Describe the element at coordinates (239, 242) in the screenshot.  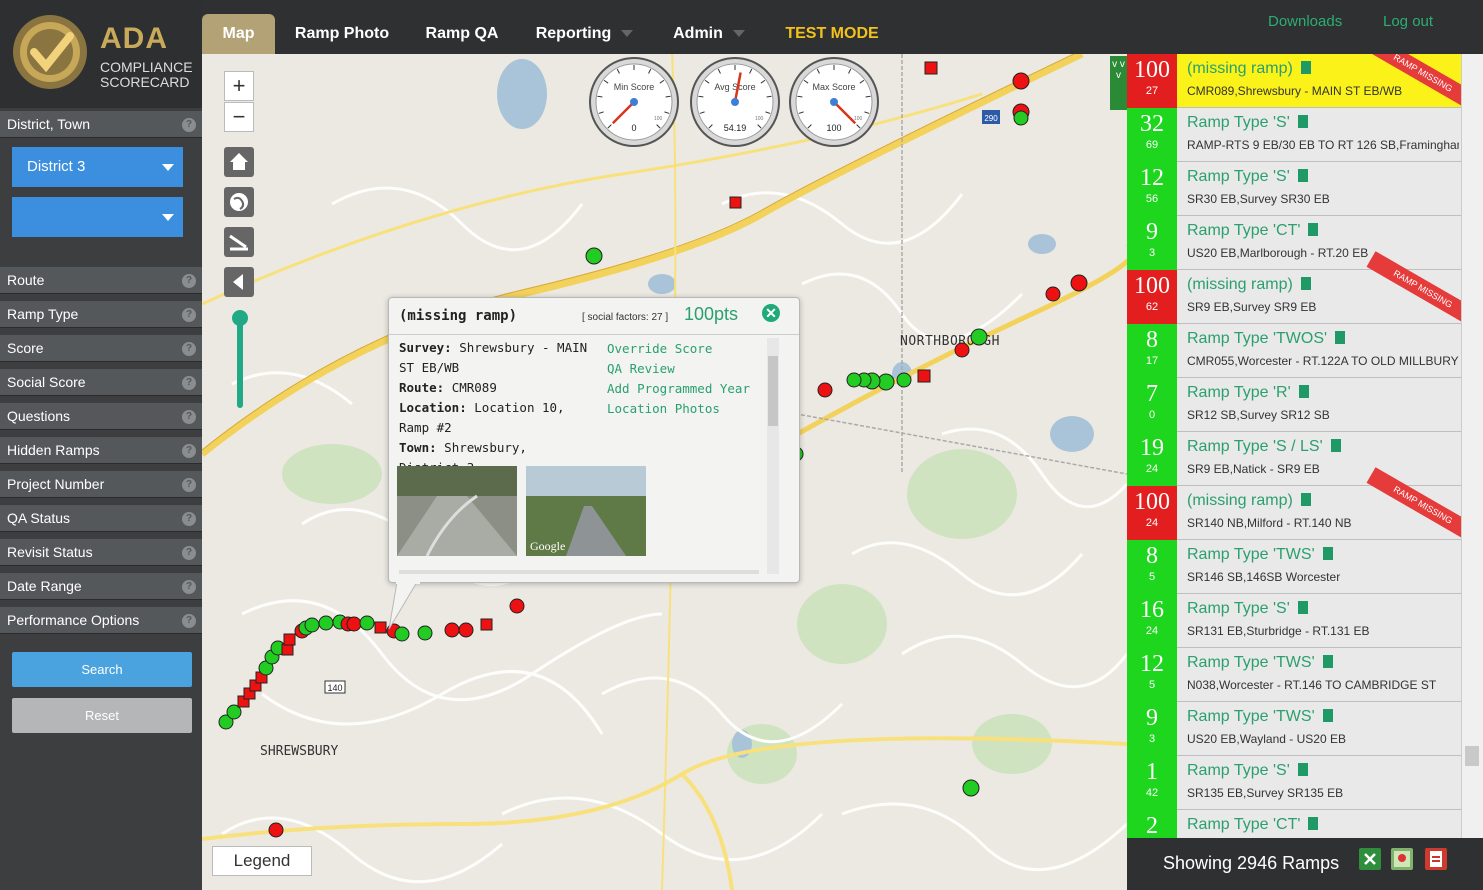
I see `measure-icon` at that location.